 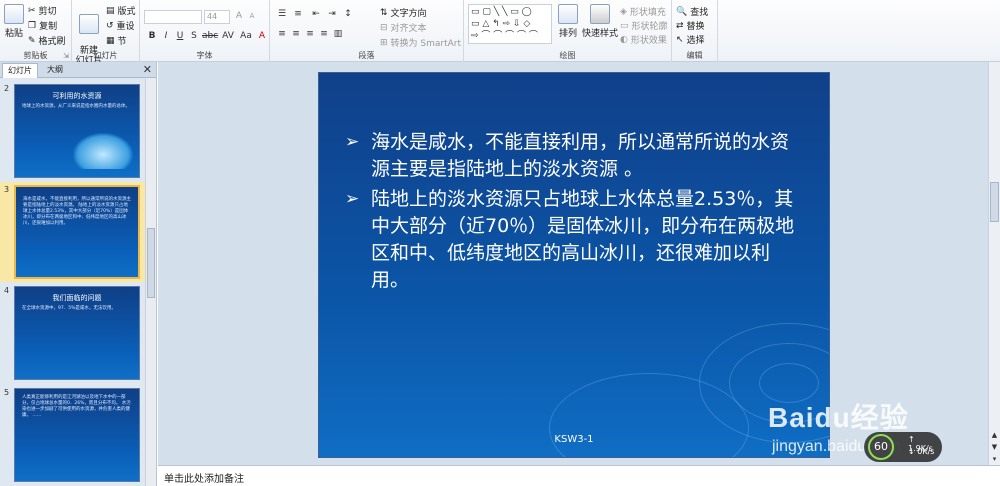 What do you see at coordinates (105, 55) in the screenshot?
I see `slides-group-label: 幻灯片` at bounding box center [105, 55].